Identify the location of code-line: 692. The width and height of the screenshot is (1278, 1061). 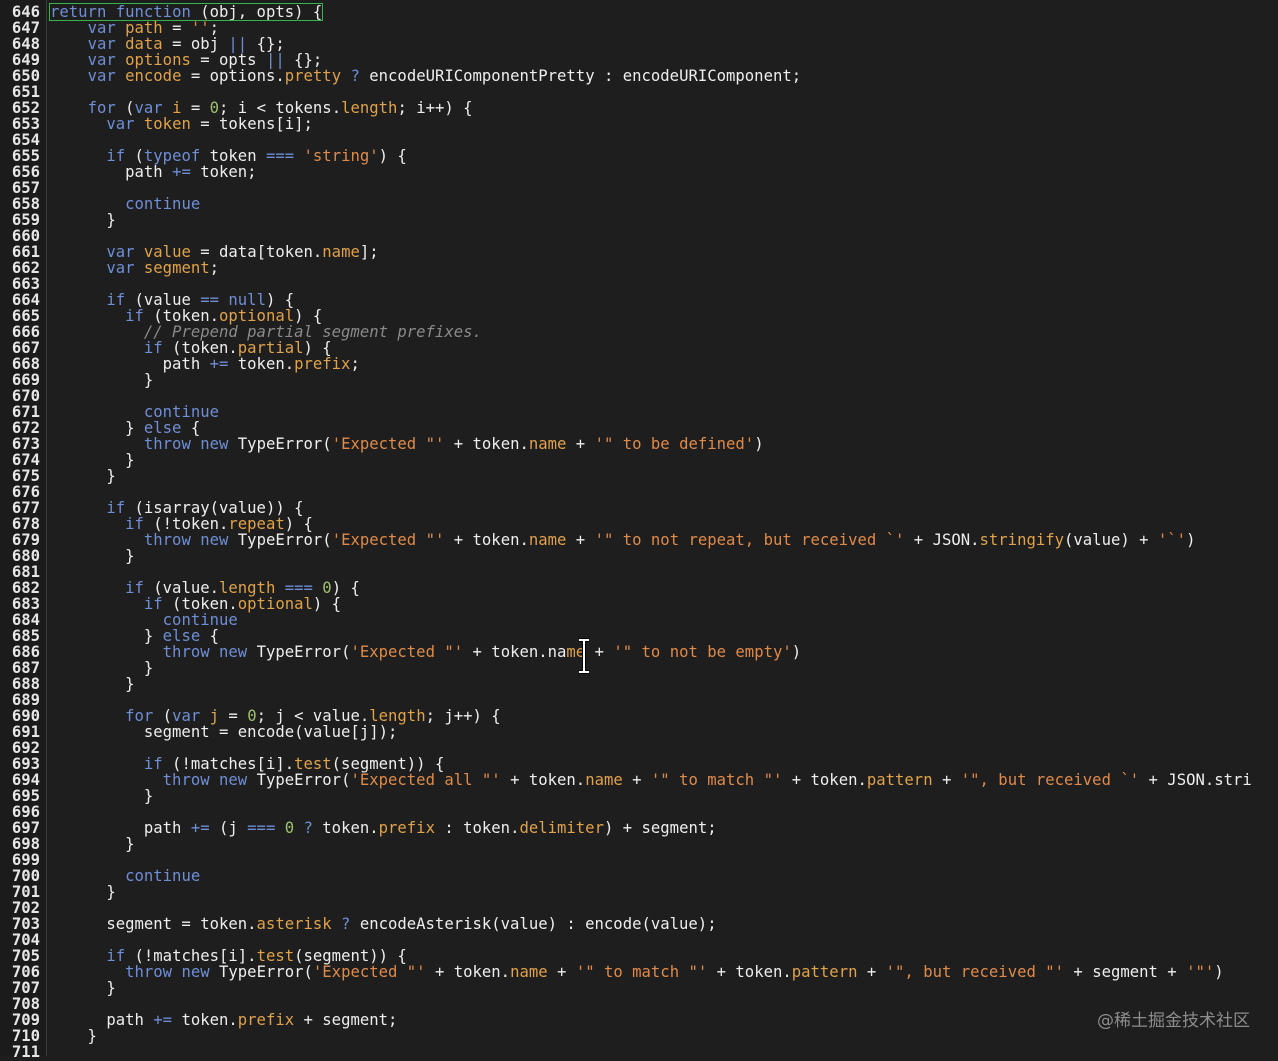
(639, 748).